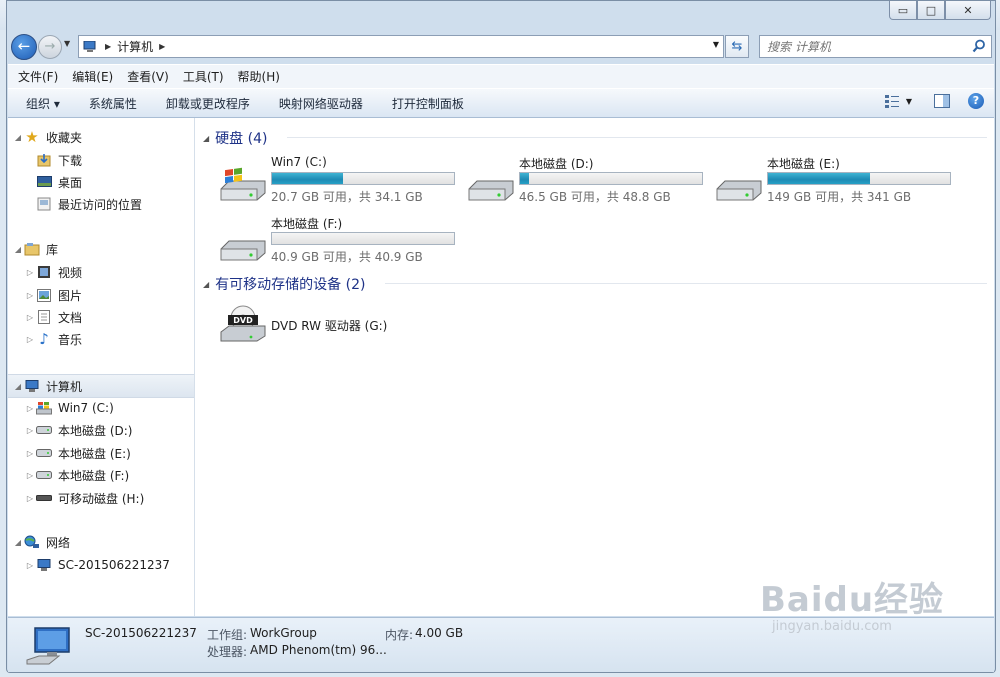  Describe the element at coordinates (501, 103) in the screenshot. I see `command-toolbar: 组织 ▾ 系统属性 卸载或更改程序 映射网络驱动器 打开控制面板 ▼ ?` at that location.